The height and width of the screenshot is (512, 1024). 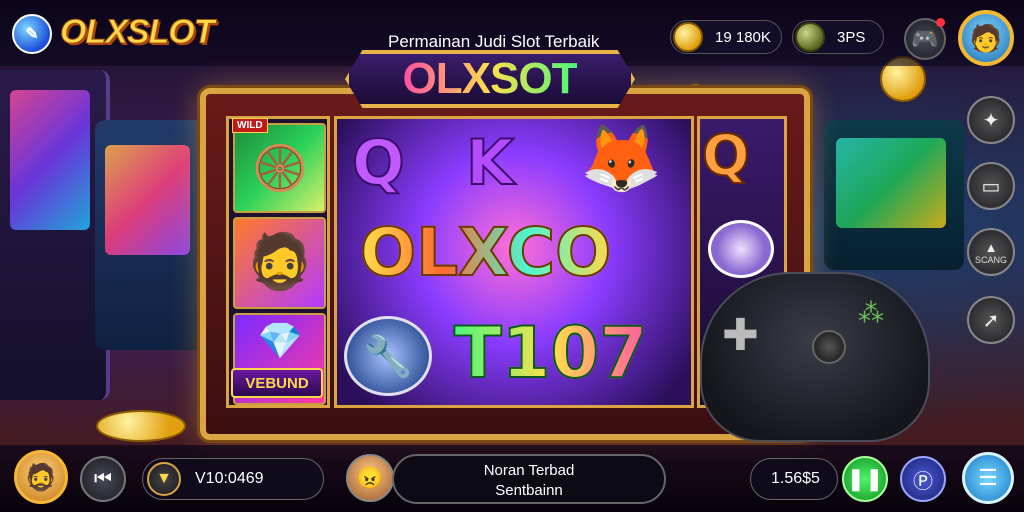 What do you see at coordinates (991, 247) in the screenshot?
I see `shop-icon: ▲` at bounding box center [991, 247].